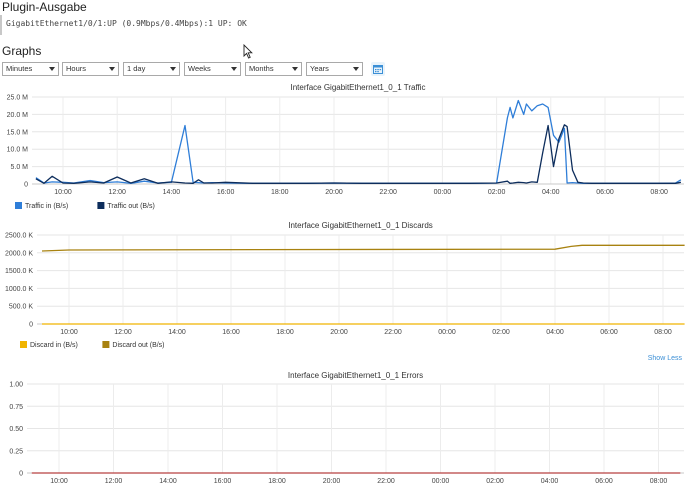  Describe the element at coordinates (357, 87) in the screenshot. I see `chart-title: Interface GigabitEthernet1_0_1 Traffic` at that location.